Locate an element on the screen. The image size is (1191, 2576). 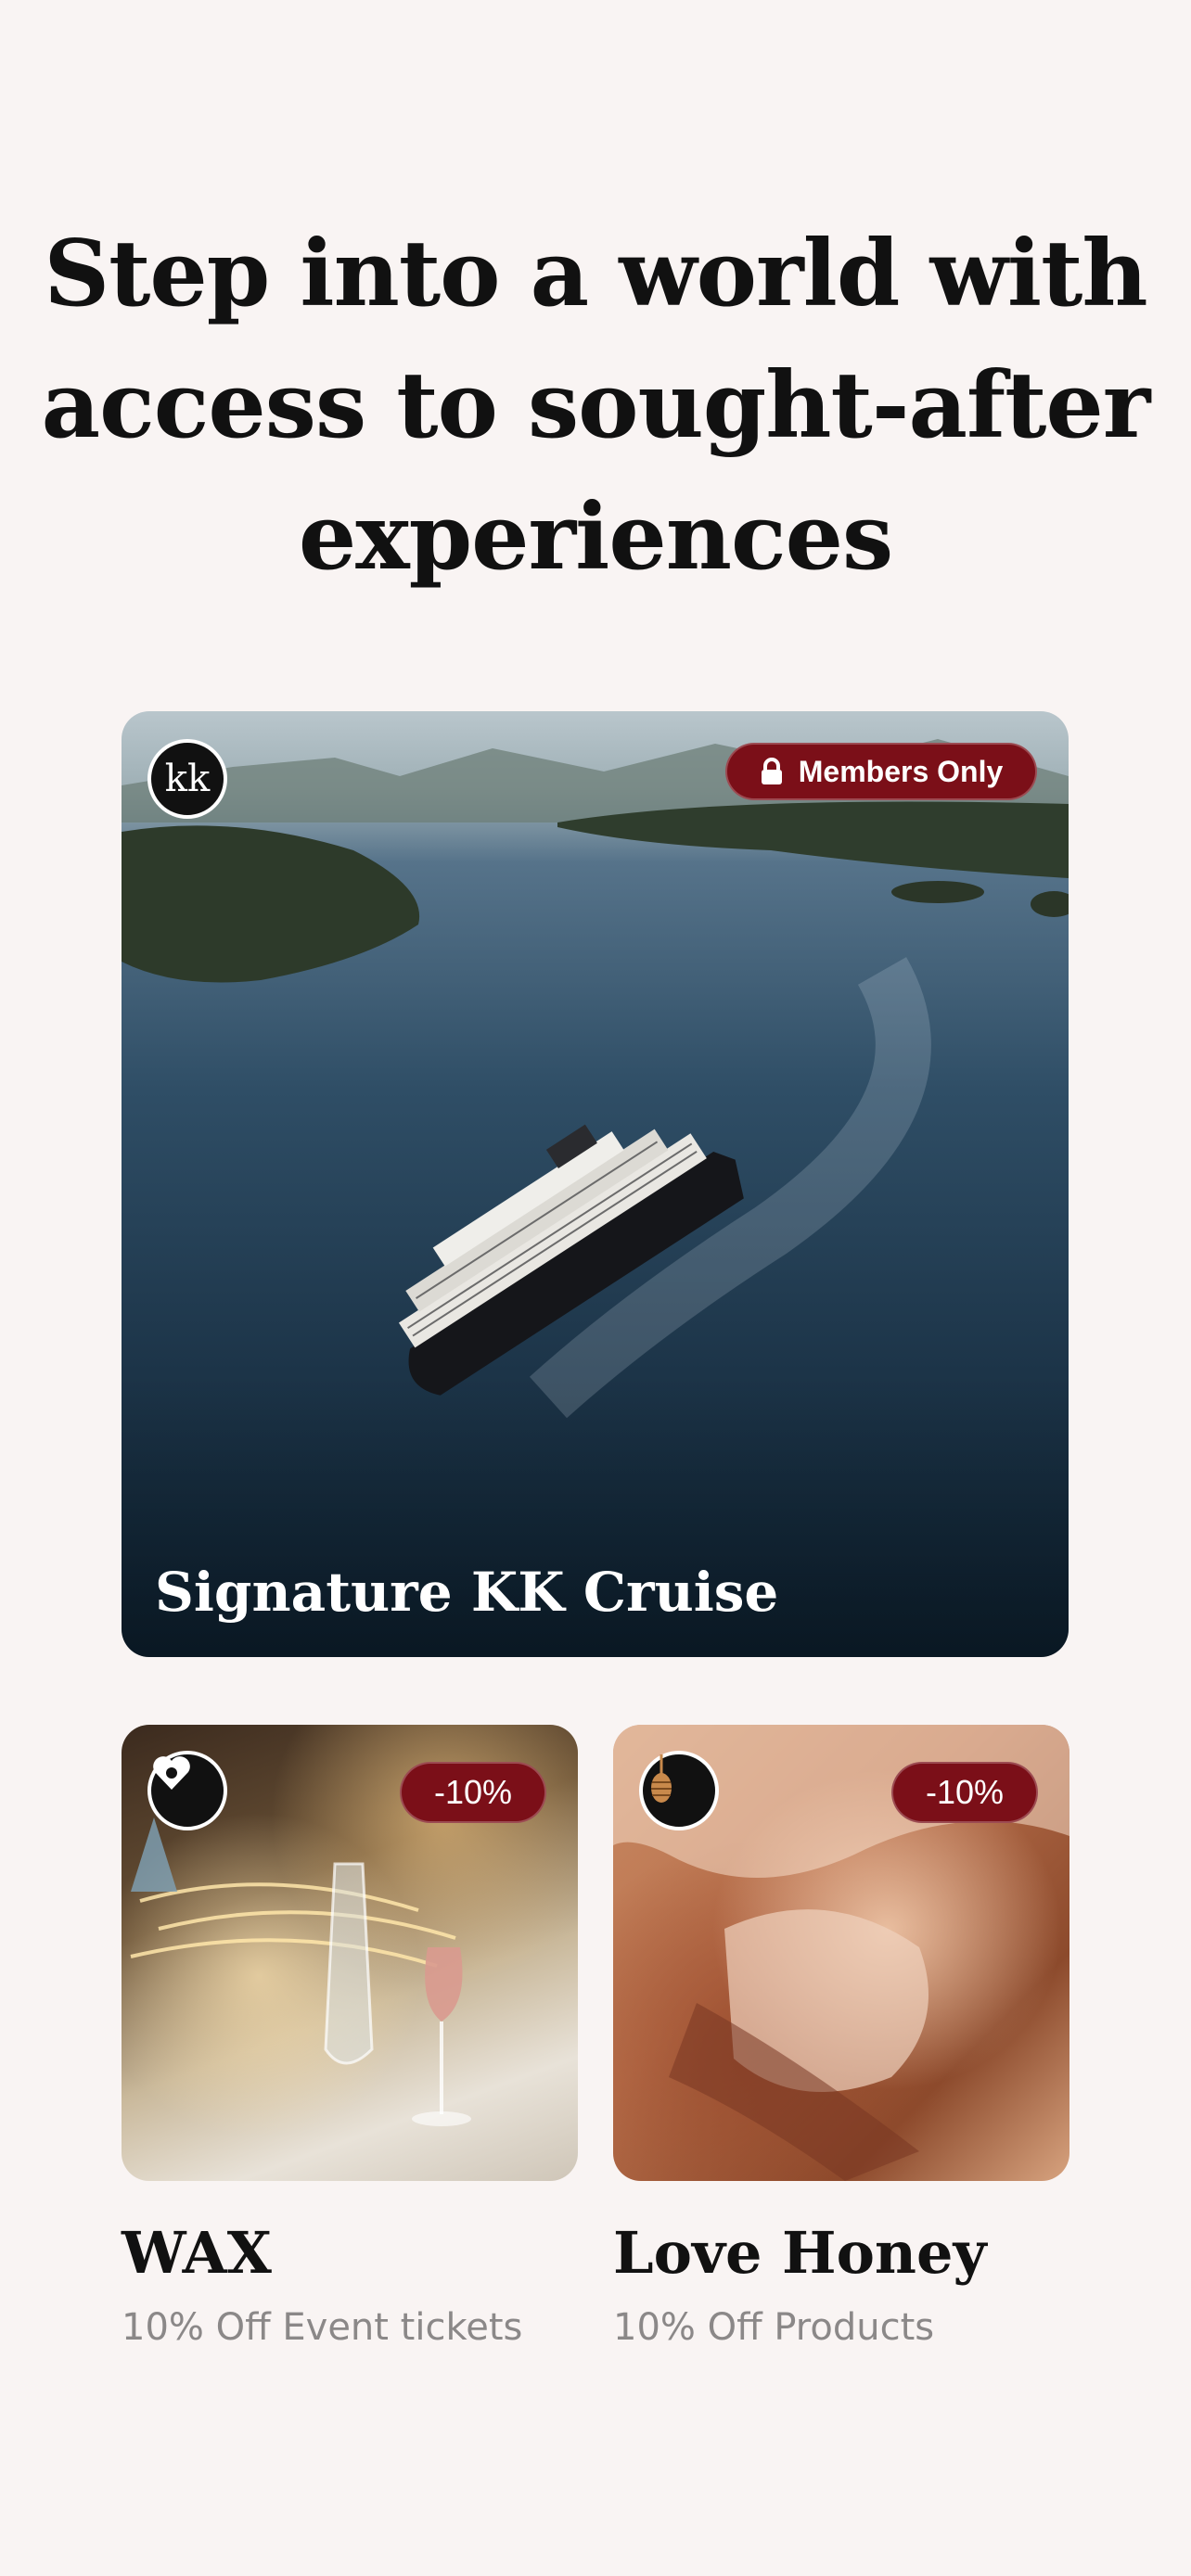
wax-card-title: WAX is located at coordinates (197, 2253).